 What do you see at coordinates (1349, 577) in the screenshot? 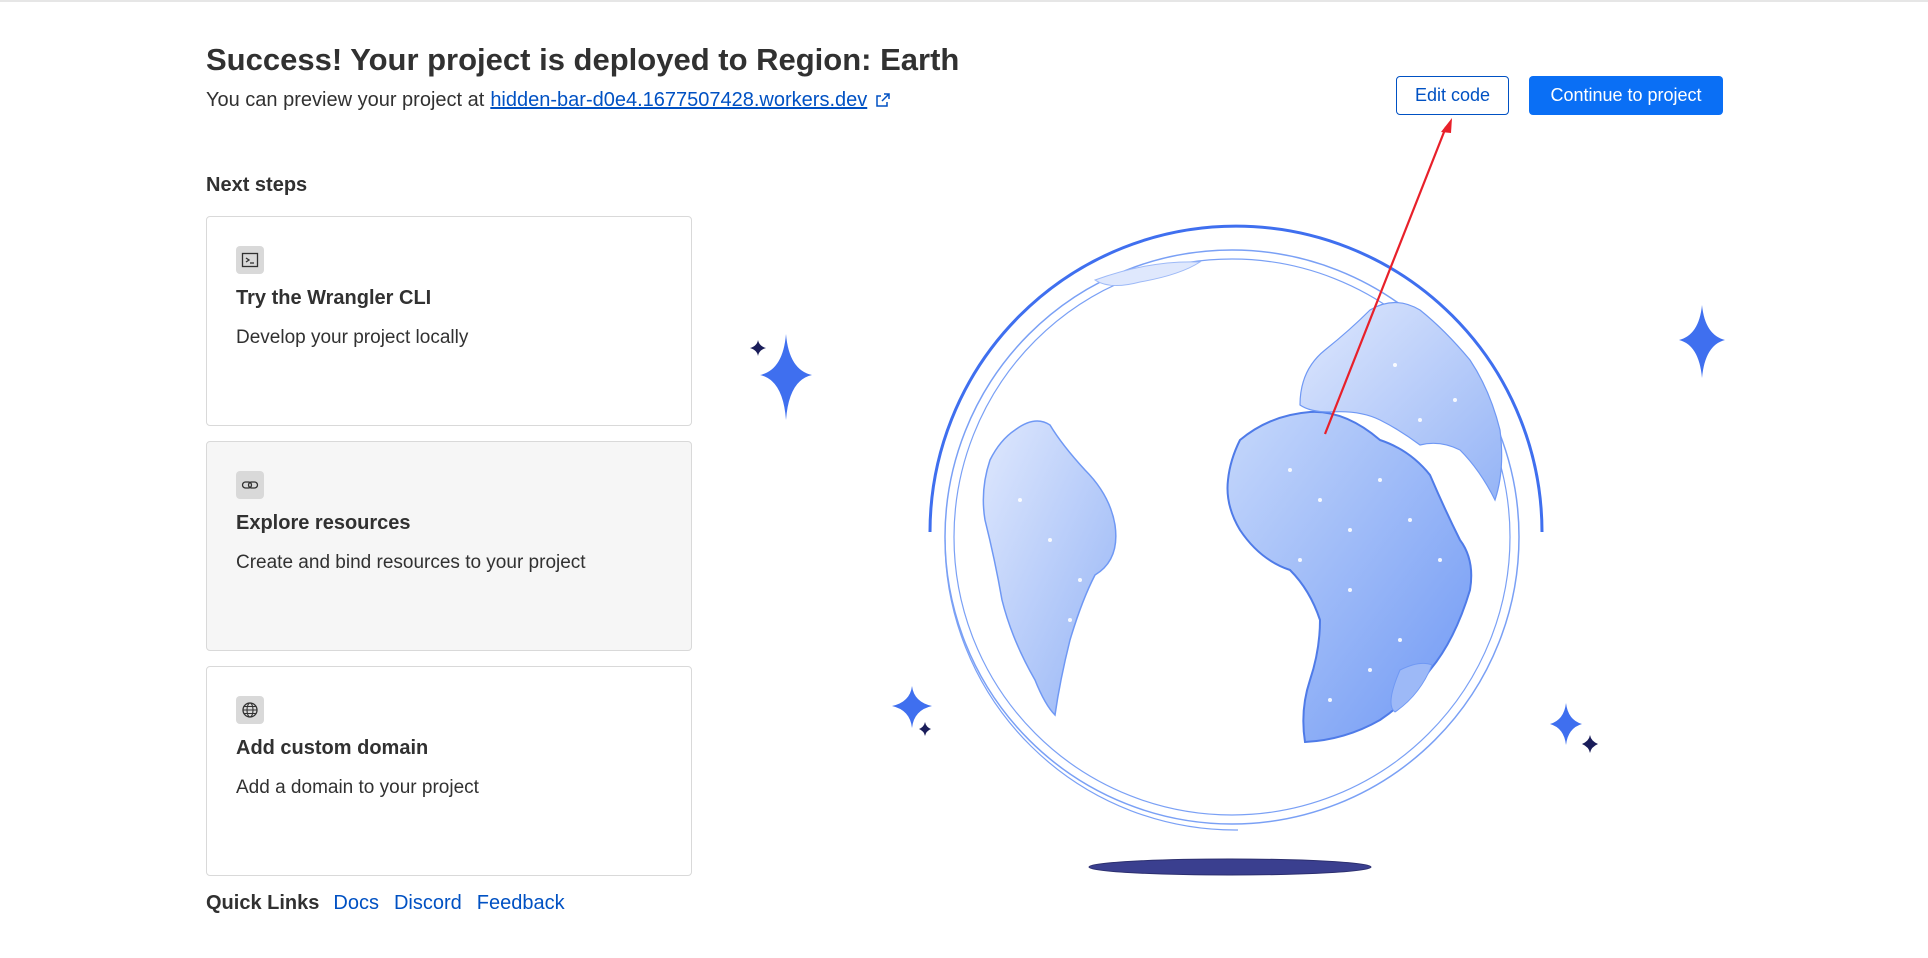
I see `africa-shape` at bounding box center [1349, 577].